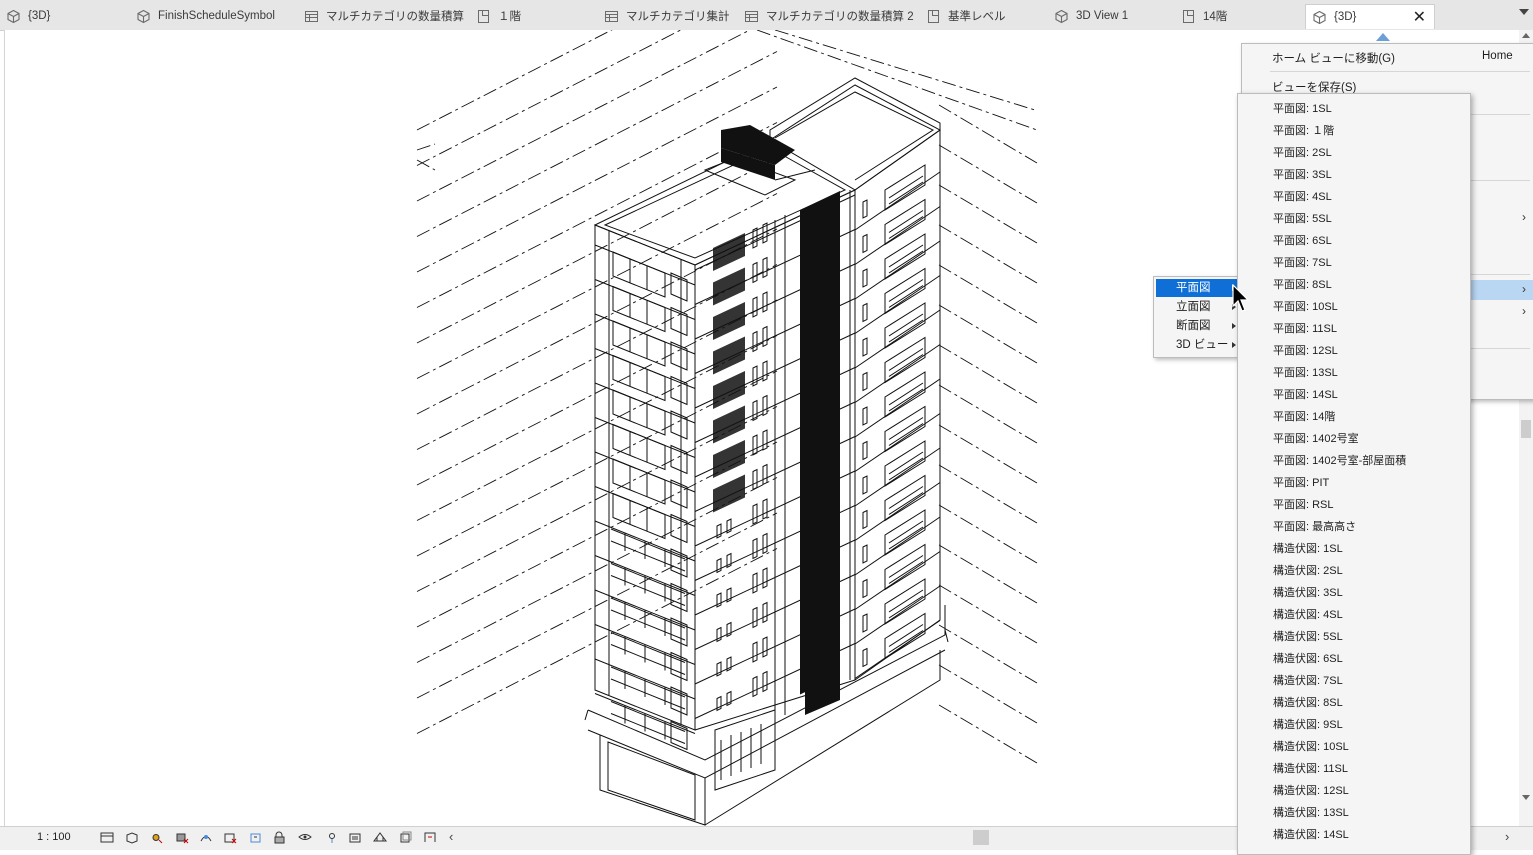 The image size is (1533, 855). I want to click on view-list-item: 平面図: 7SL, so click(1302, 262).